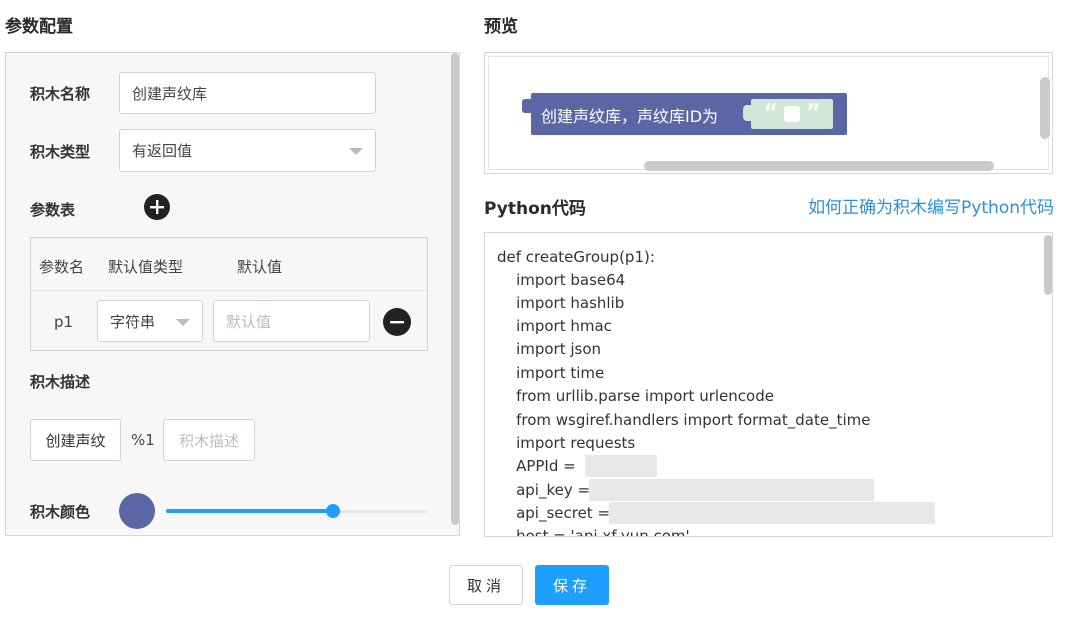 The width and height of the screenshot is (1074, 632). I want to click on param-type-select: 字符串, so click(150, 321).